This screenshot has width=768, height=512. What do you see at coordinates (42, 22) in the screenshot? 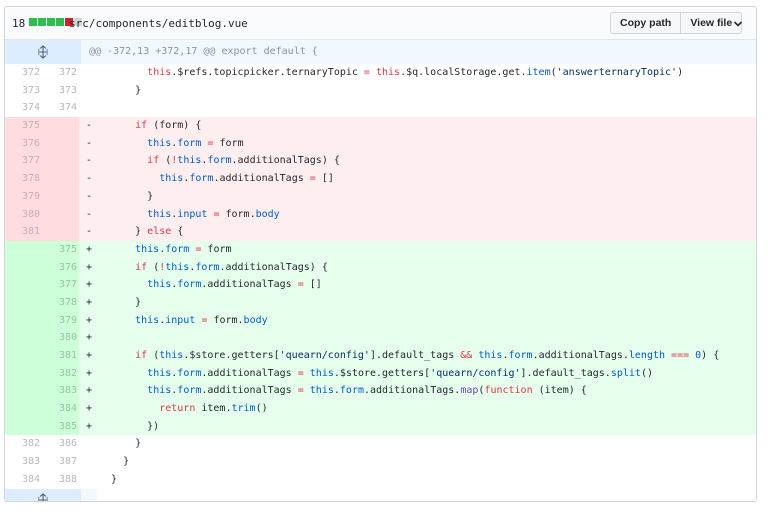
I see `diffstat-block` at bounding box center [42, 22].